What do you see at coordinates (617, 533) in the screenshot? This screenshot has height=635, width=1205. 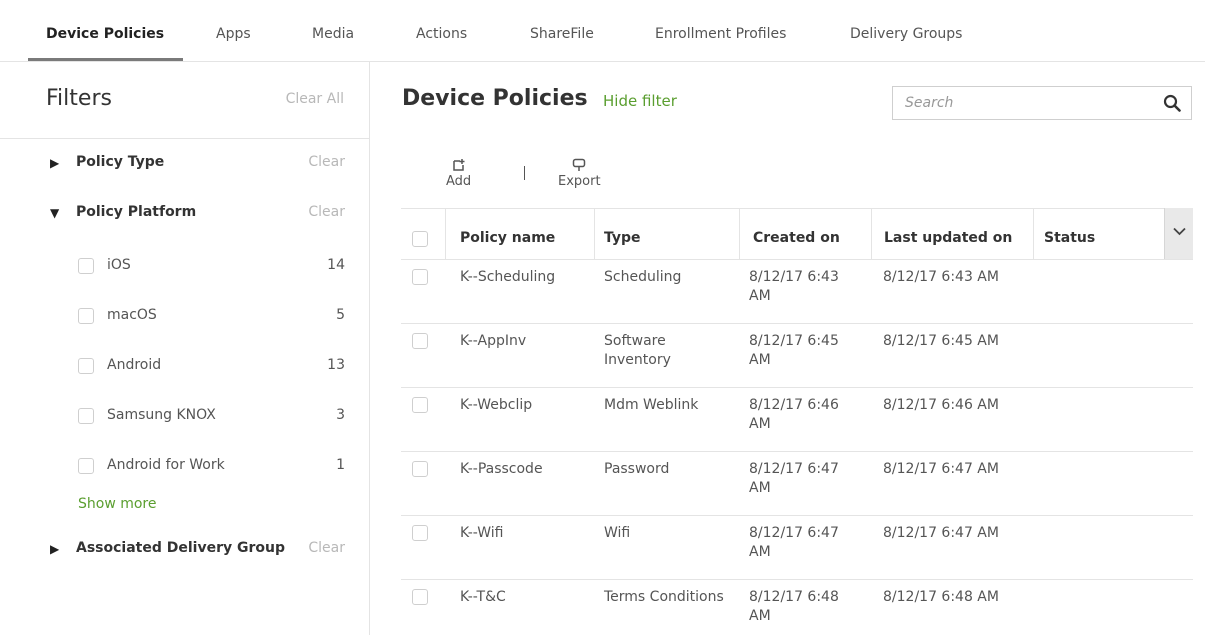 I see `cell-type: Wifi` at bounding box center [617, 533].